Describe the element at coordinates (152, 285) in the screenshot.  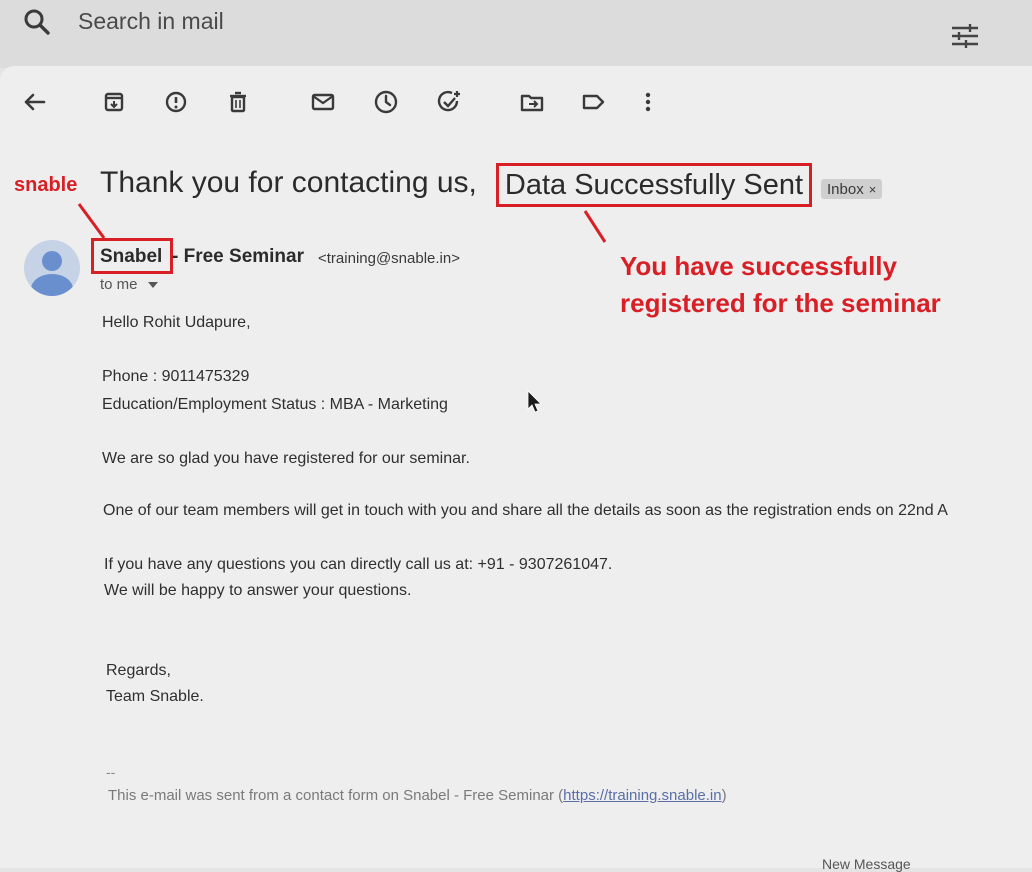
I see `chevron-down-icon` at that location.